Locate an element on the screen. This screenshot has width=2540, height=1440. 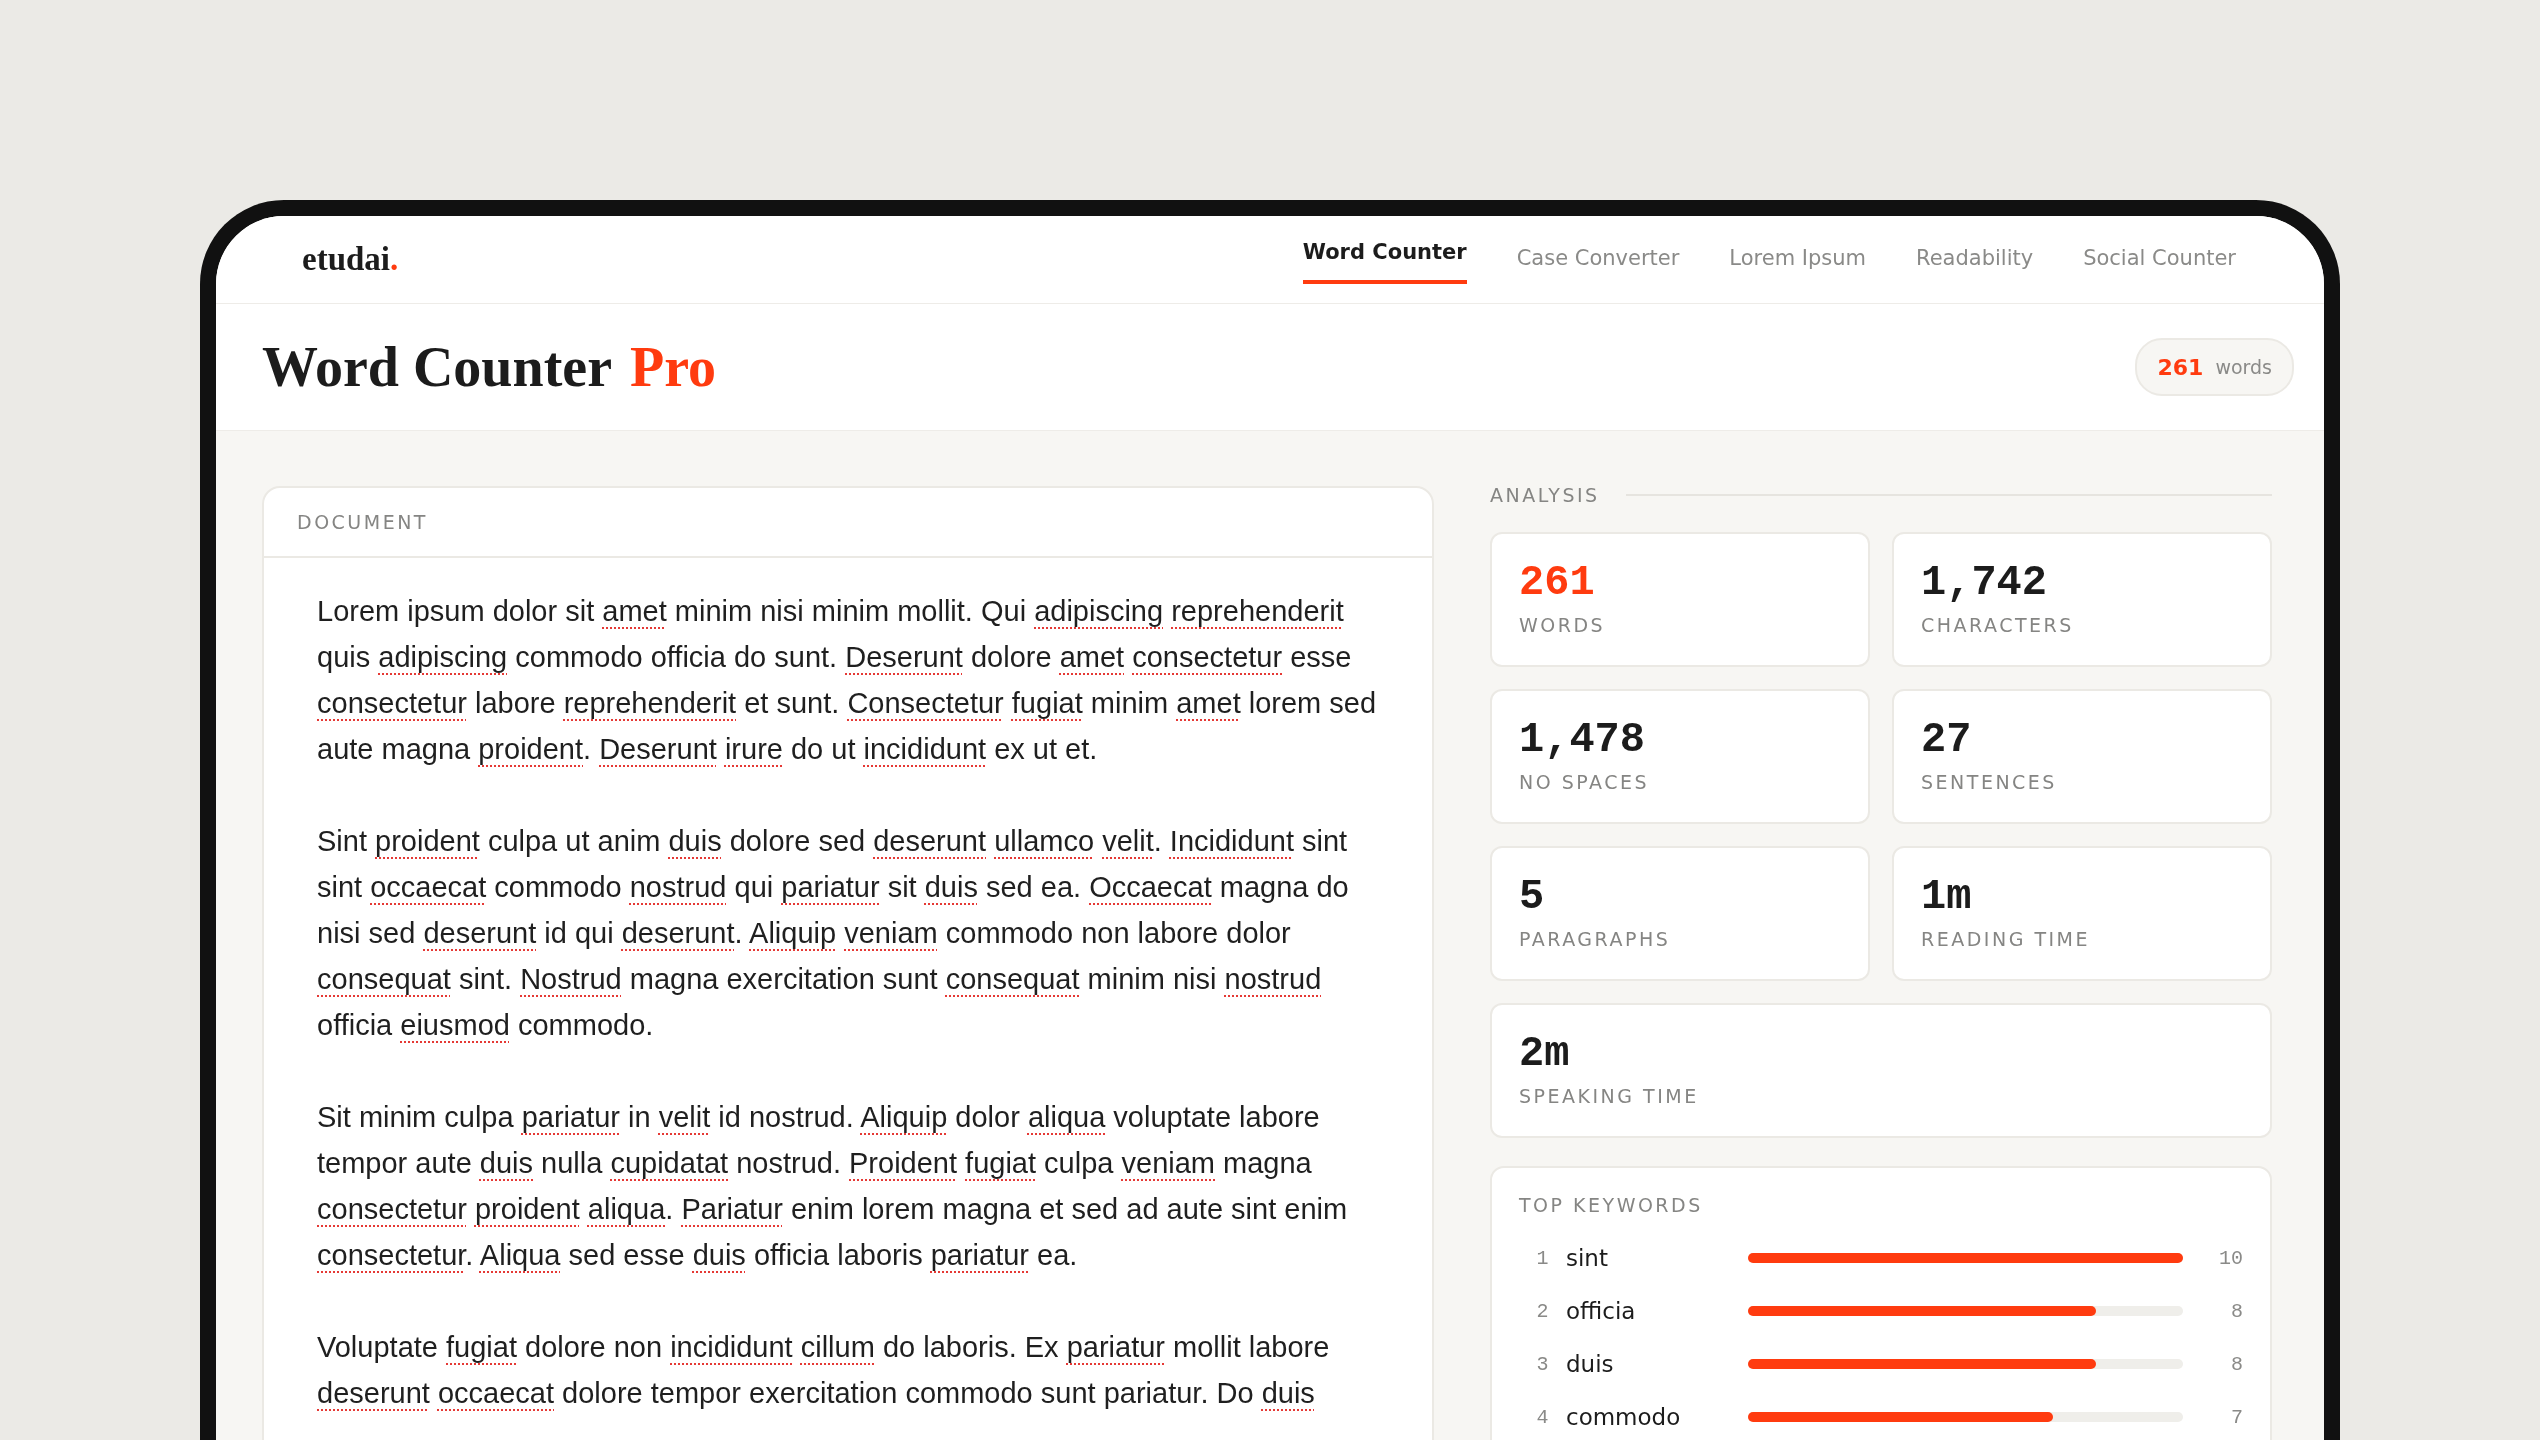
nav-tab: Readability is located at coordinates (1975, 259).